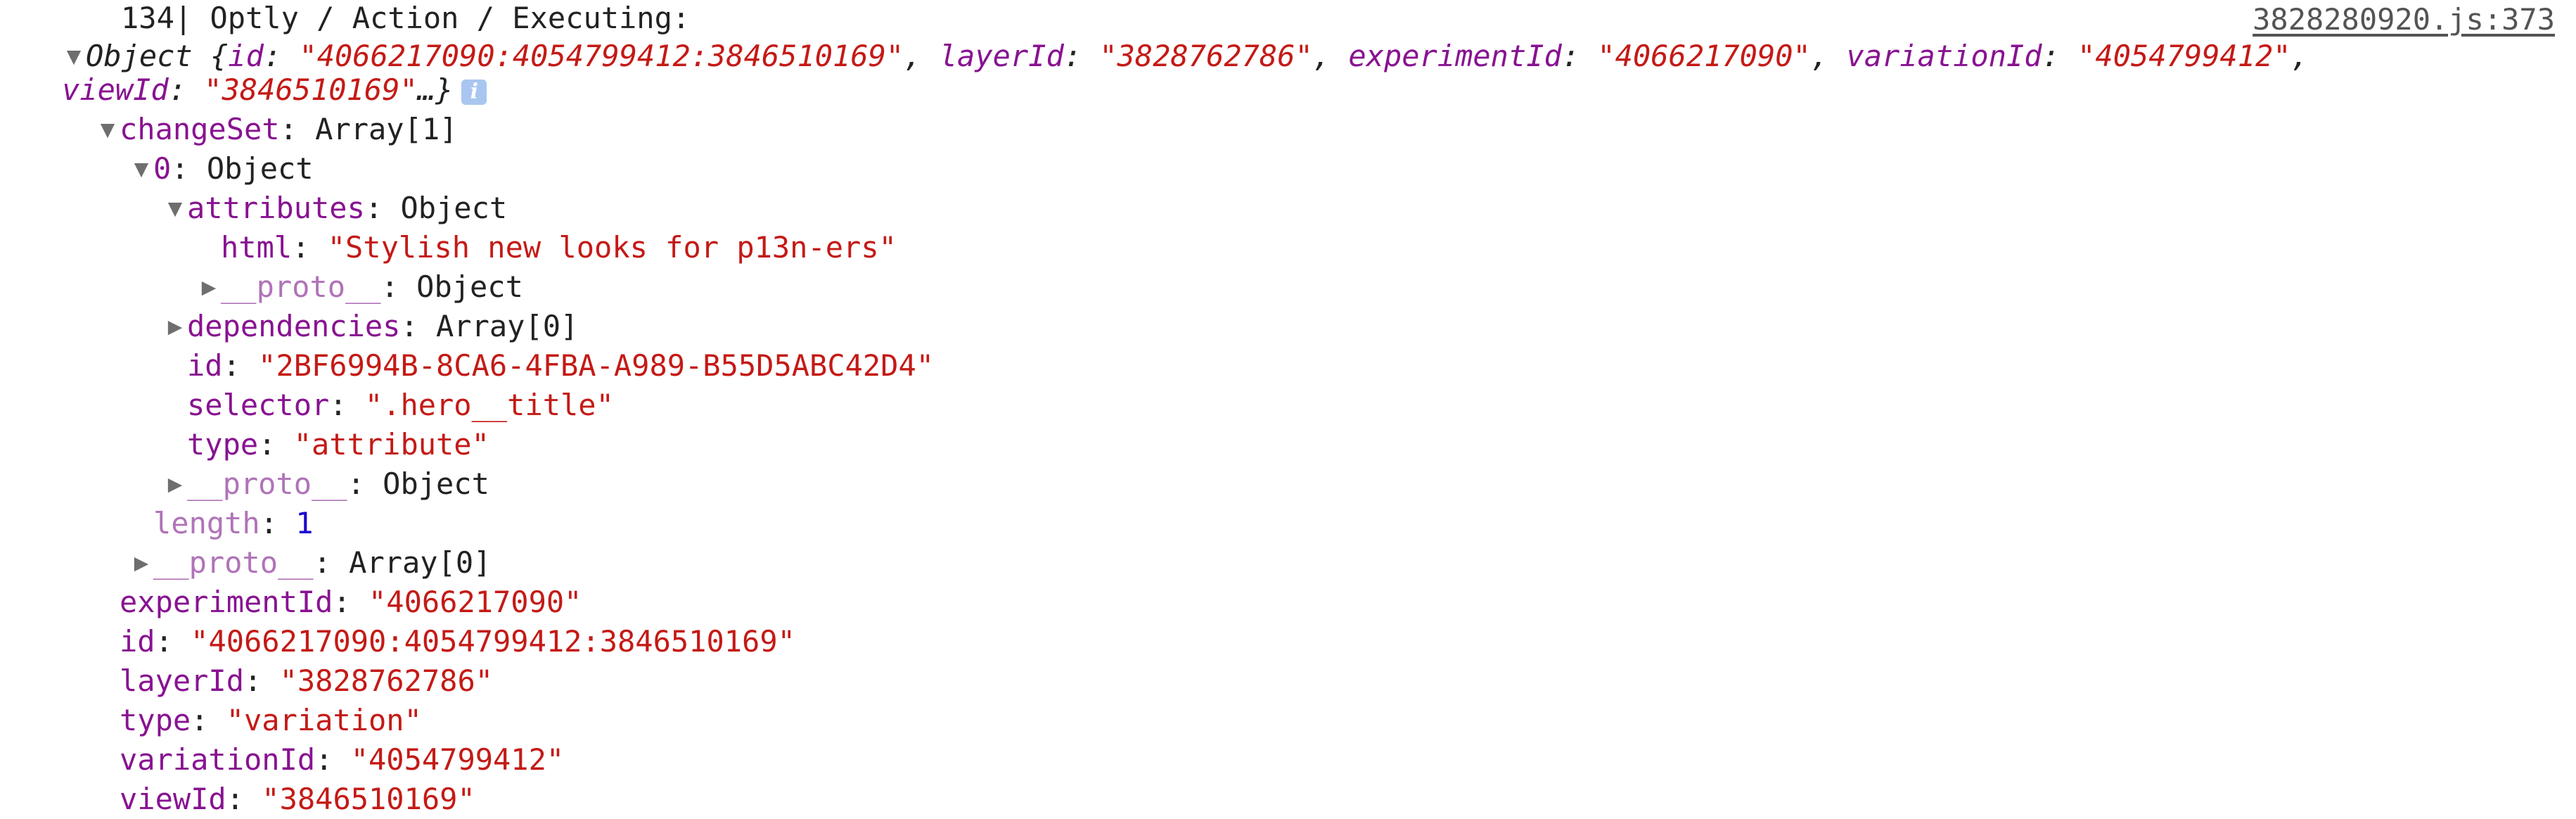 The image size is (2576, 819). I want to click on property-key: layerId, so click(182, 681).